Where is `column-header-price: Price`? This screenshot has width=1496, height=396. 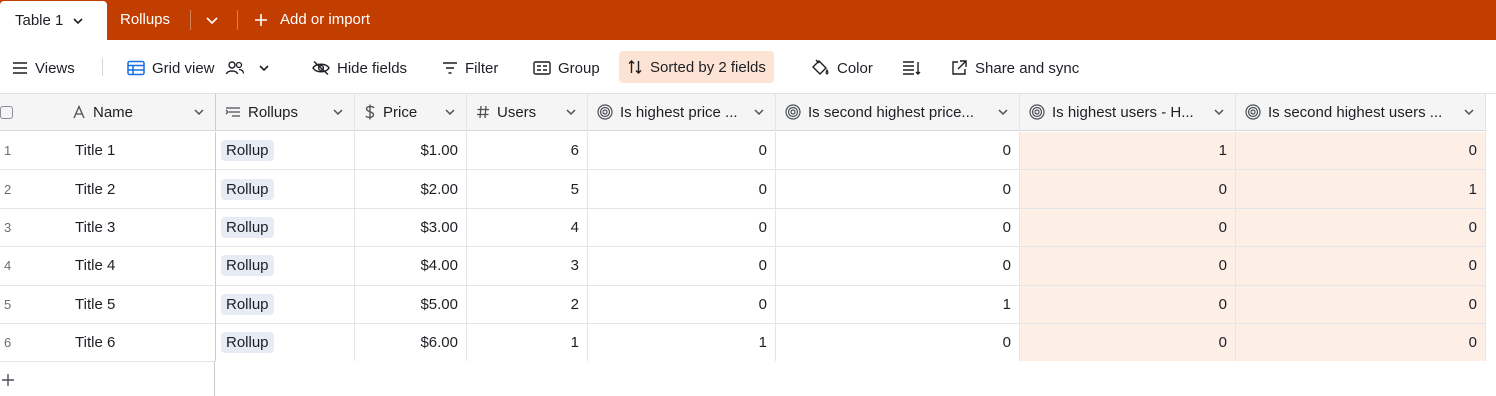
column-header-price: Price is located at coordinates (411, 112).